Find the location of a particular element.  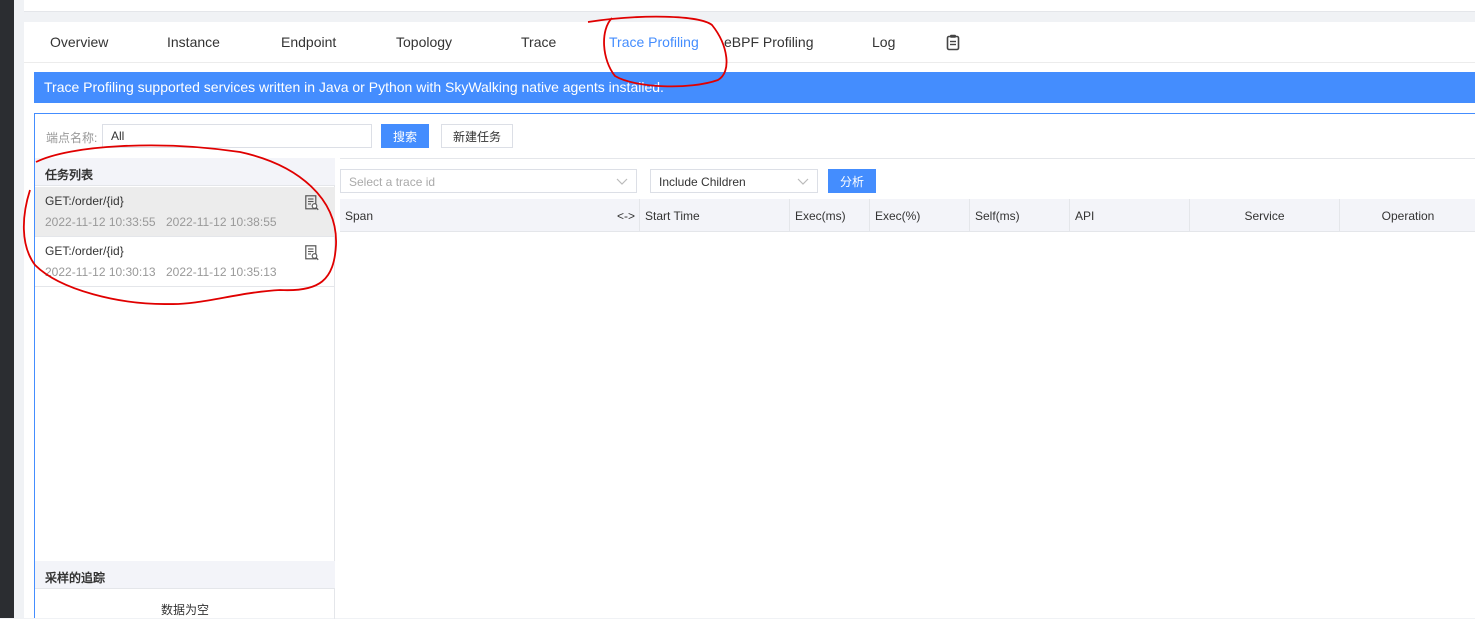

task-start-time: 2022-11-12 10:30:13 is located at coordinates (100, 272).